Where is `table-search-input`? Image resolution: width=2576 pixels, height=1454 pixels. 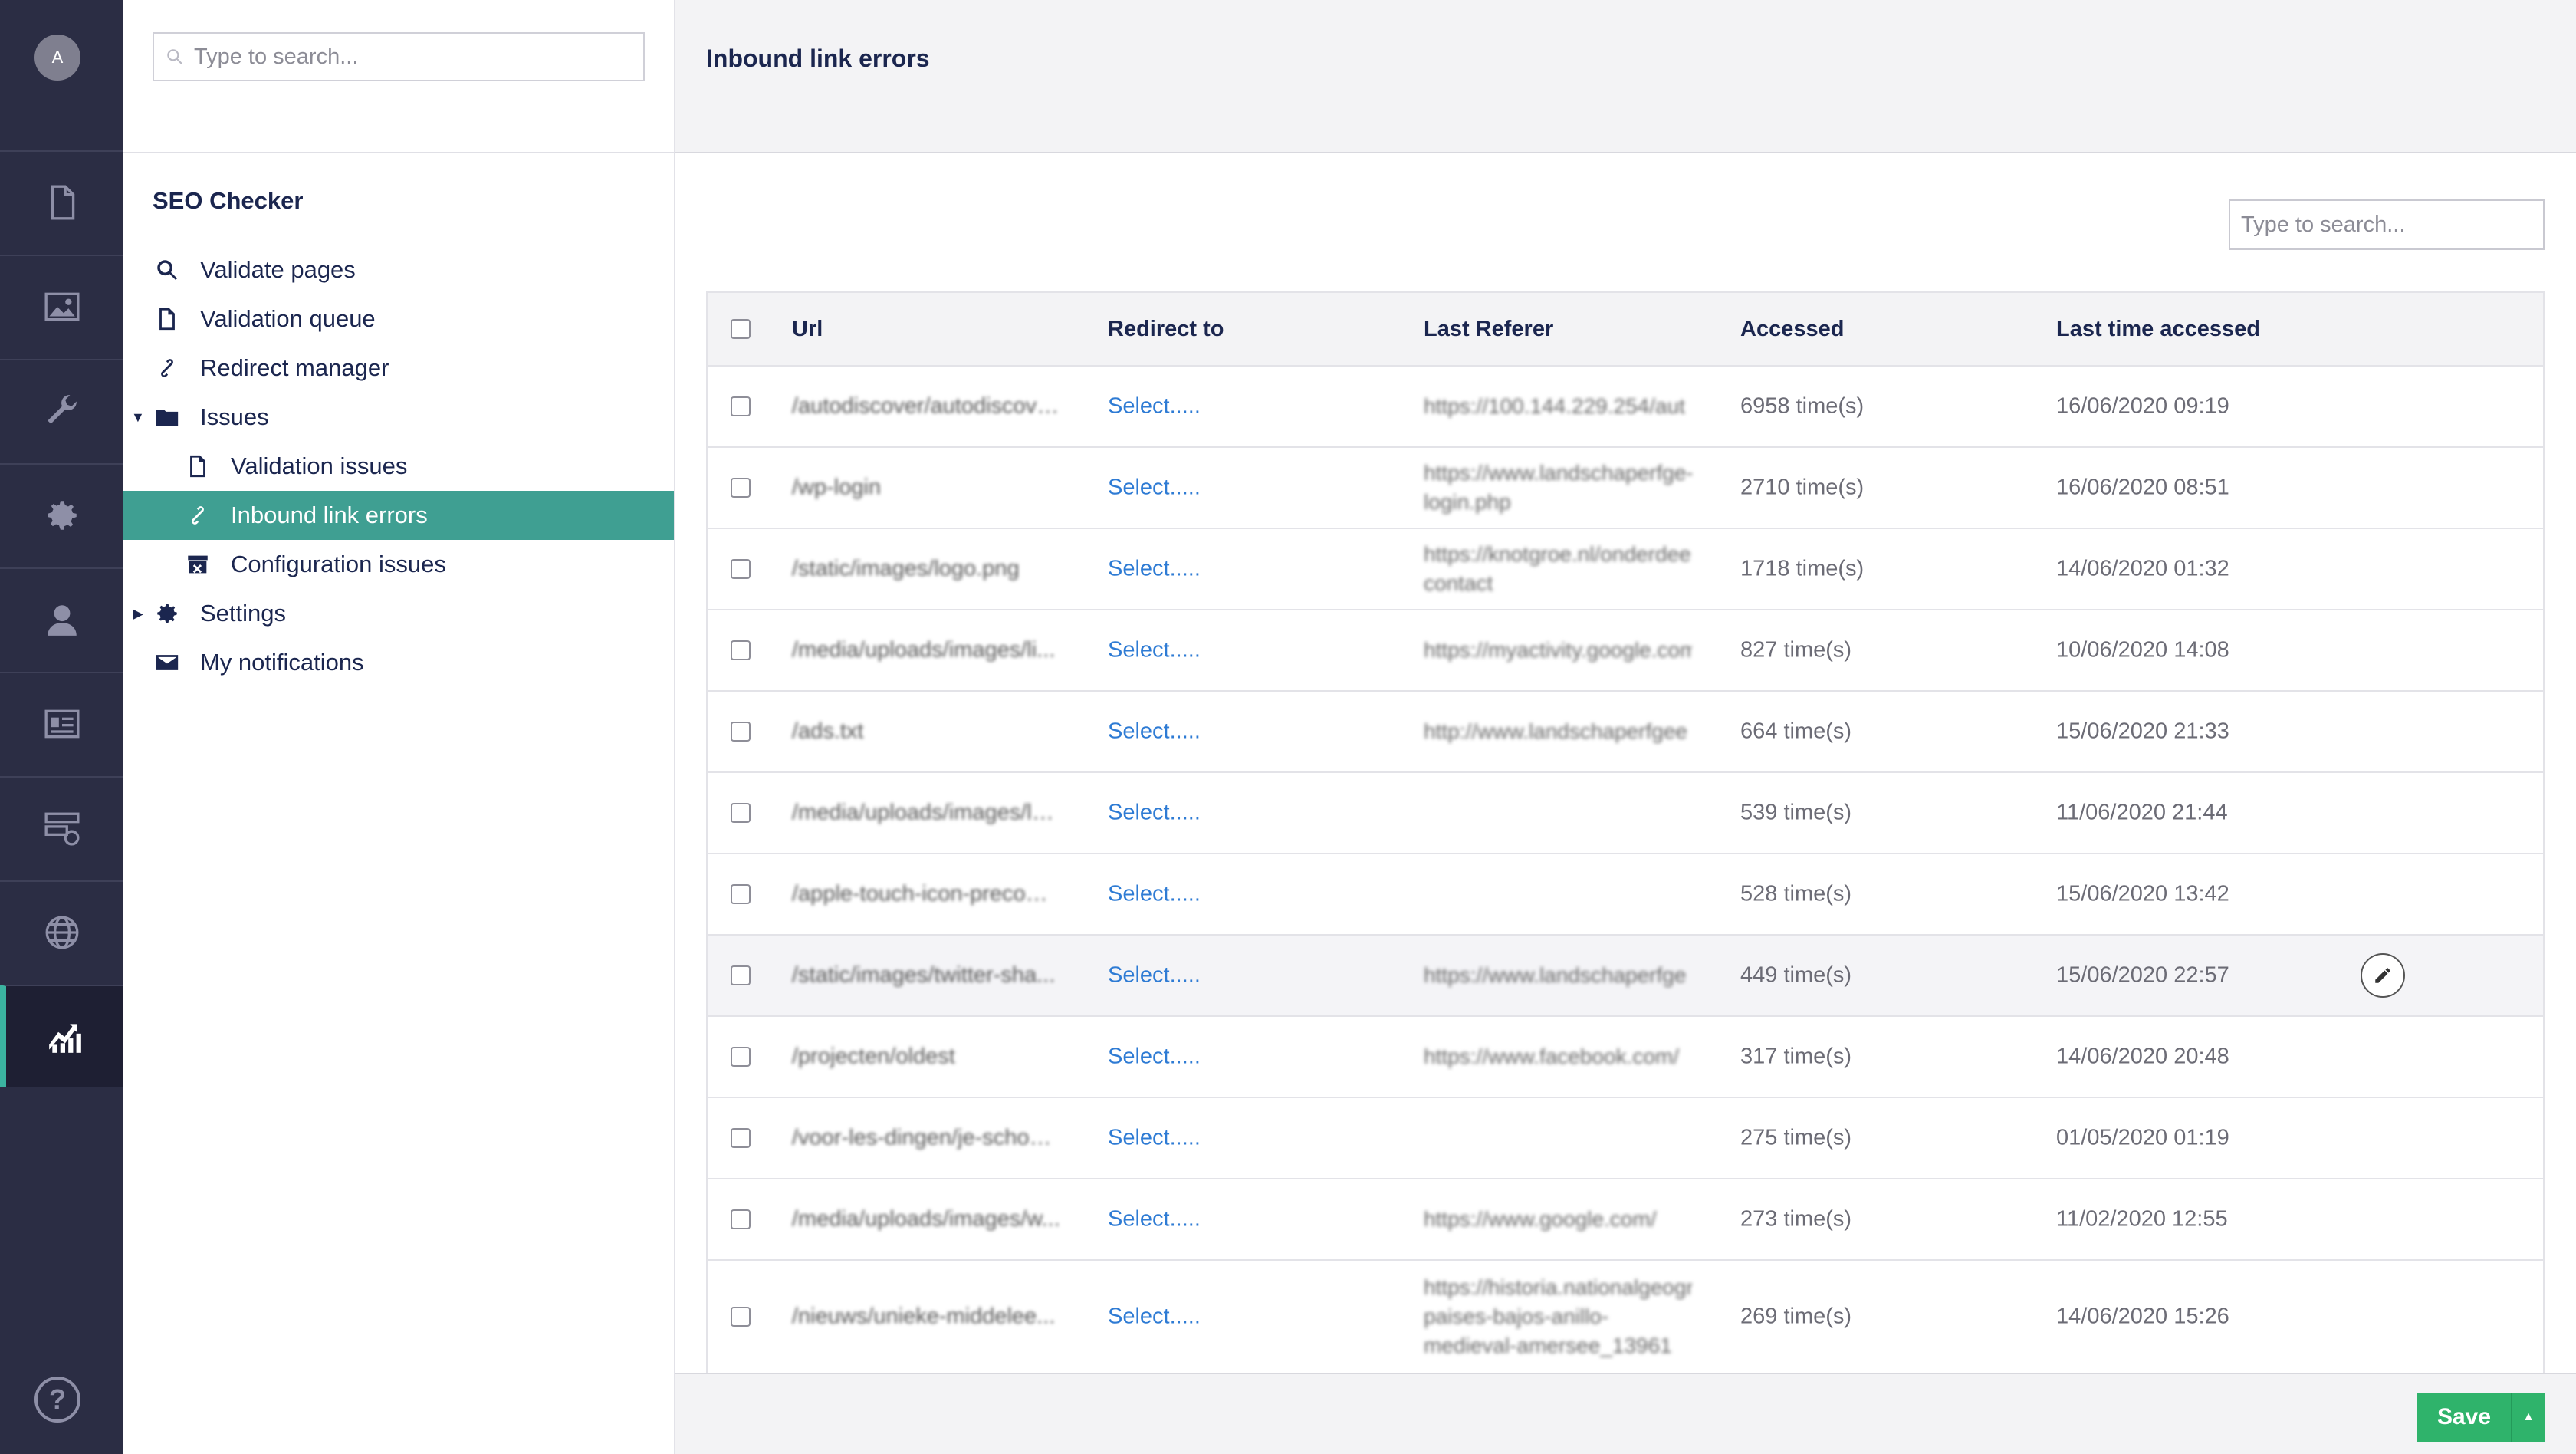 table-search-input is located at coordinates (2387, 224).